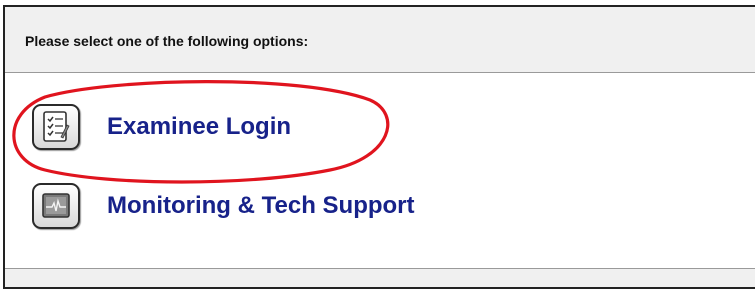 This screenshot has height=294, width=755. Describe the element at coordinates (199, 127) in the screenshot. I see `examinee-login-label: Examinee Login` at that location.